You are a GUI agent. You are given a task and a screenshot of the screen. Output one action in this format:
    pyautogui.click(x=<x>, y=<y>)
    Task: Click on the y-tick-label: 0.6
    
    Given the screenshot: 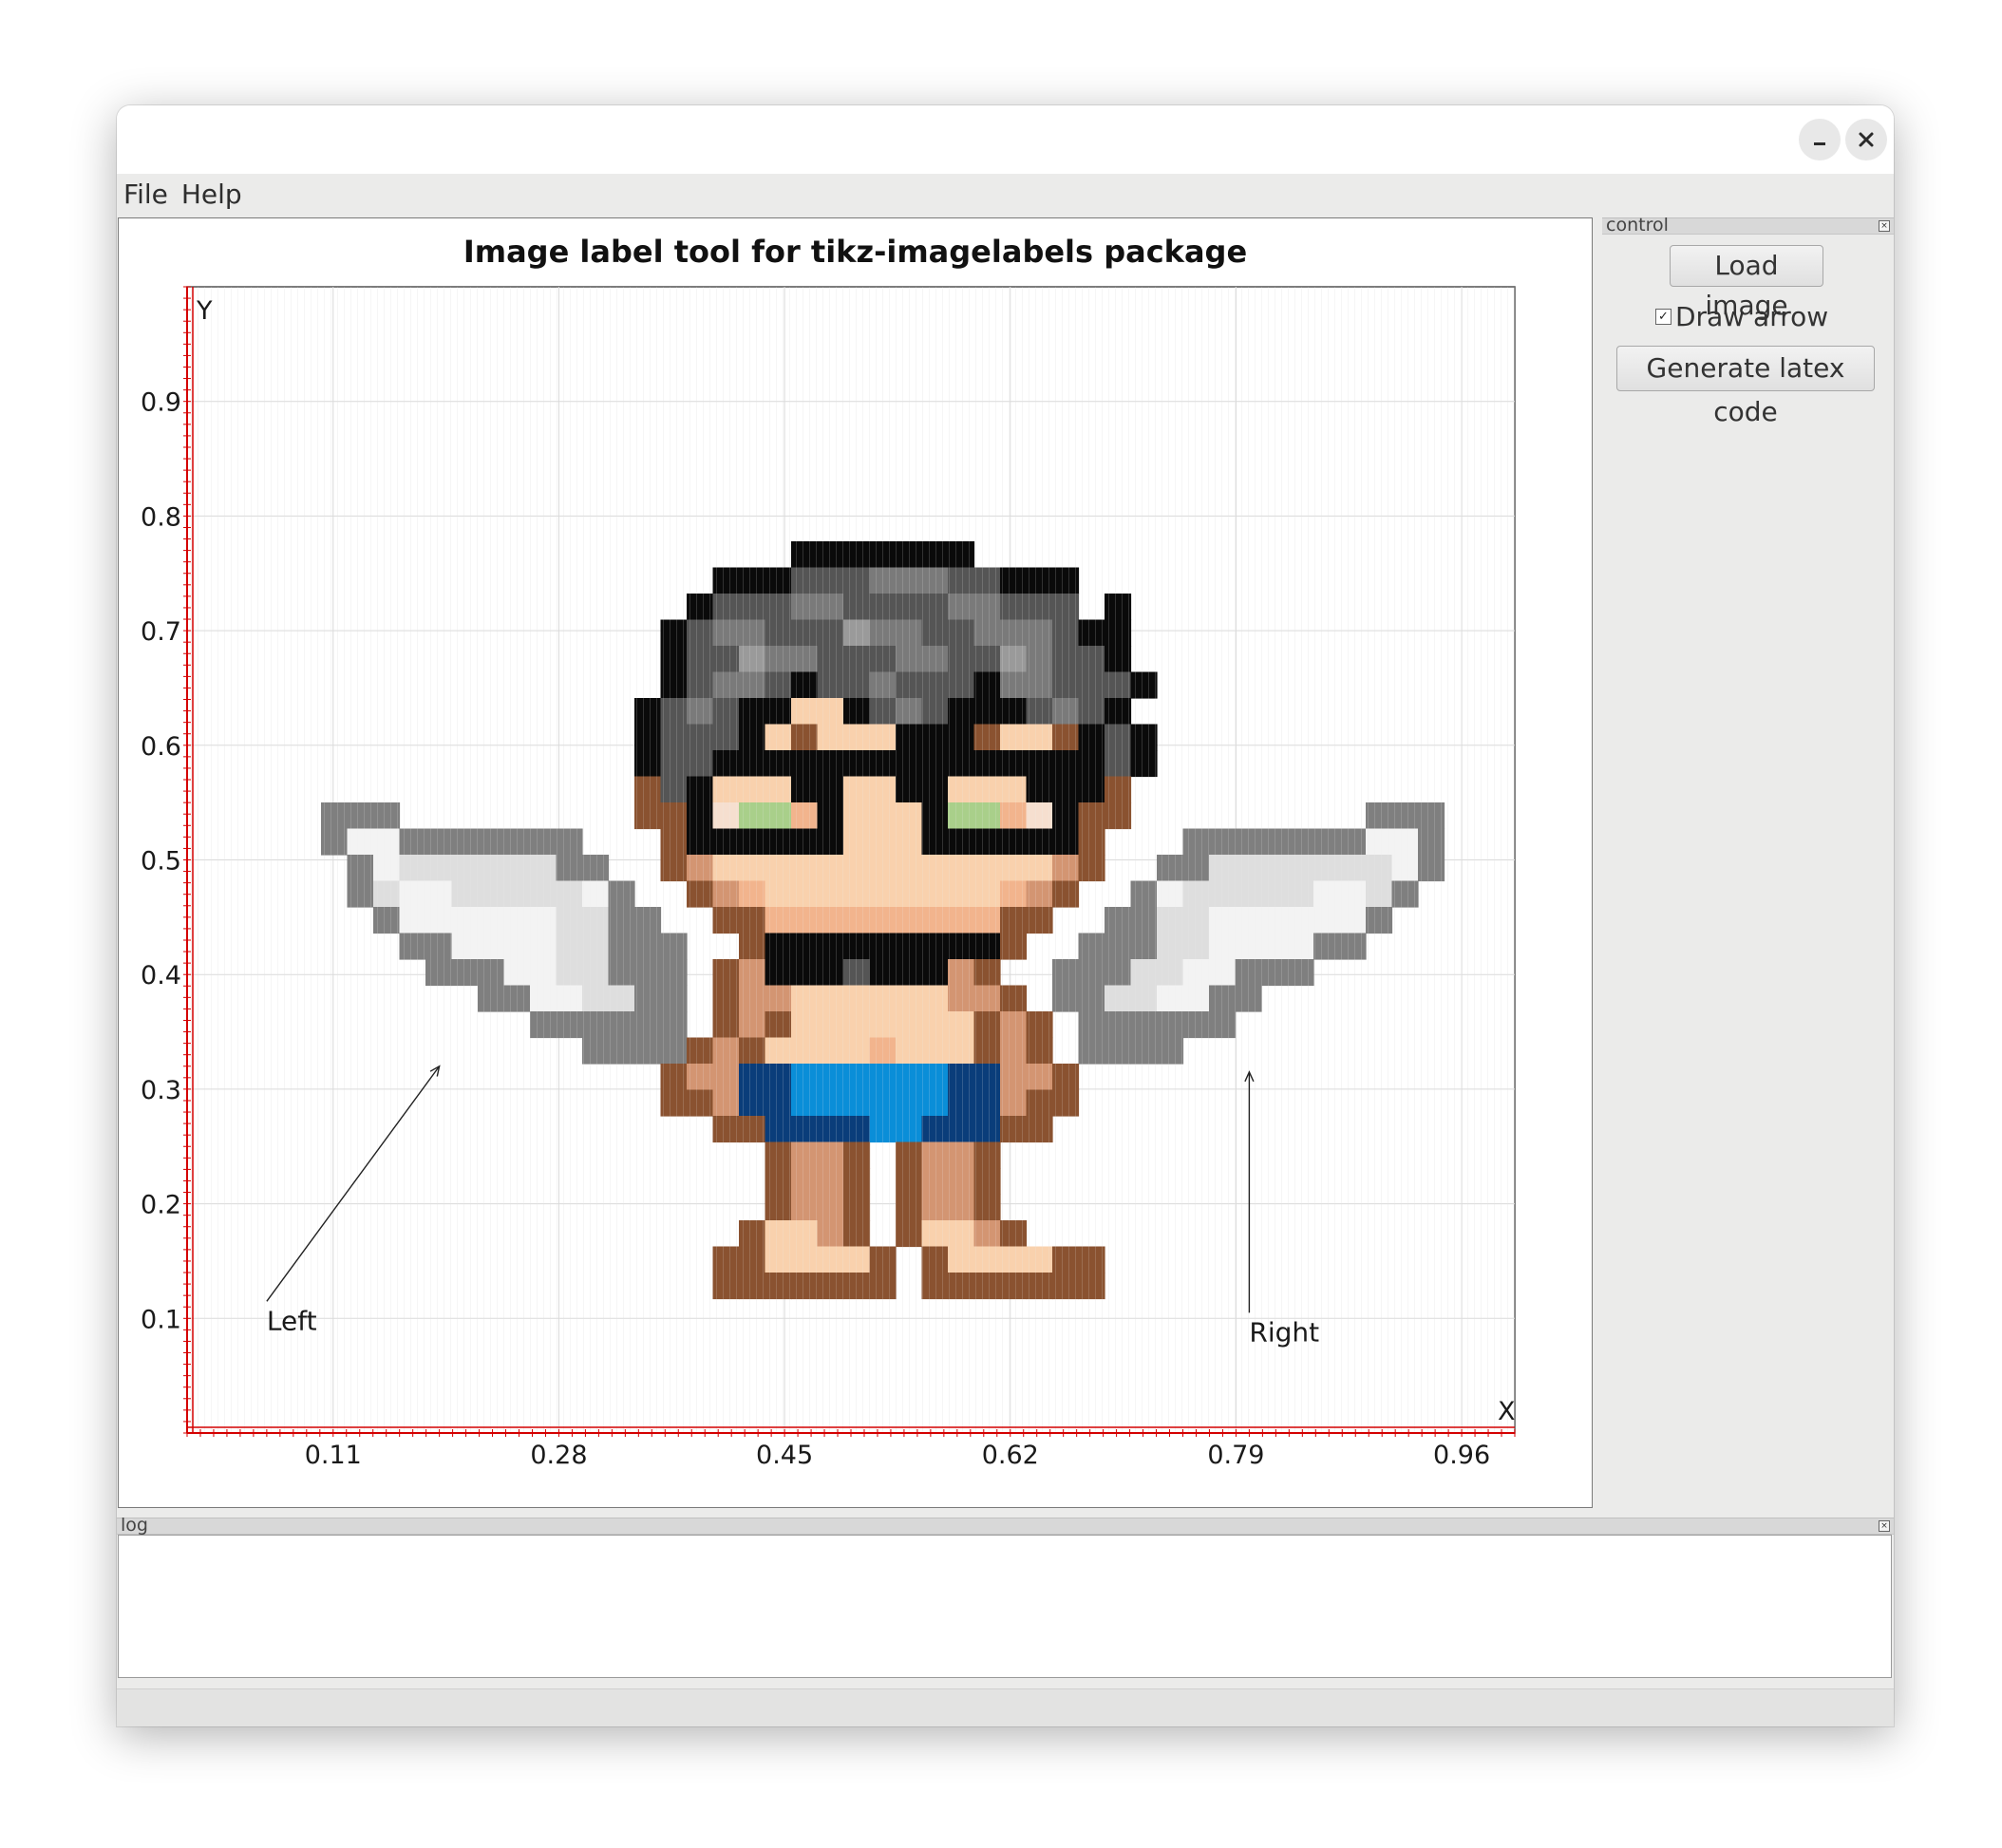 What is the action you would take?
    pyautogui.click(x=161, y=747)
    